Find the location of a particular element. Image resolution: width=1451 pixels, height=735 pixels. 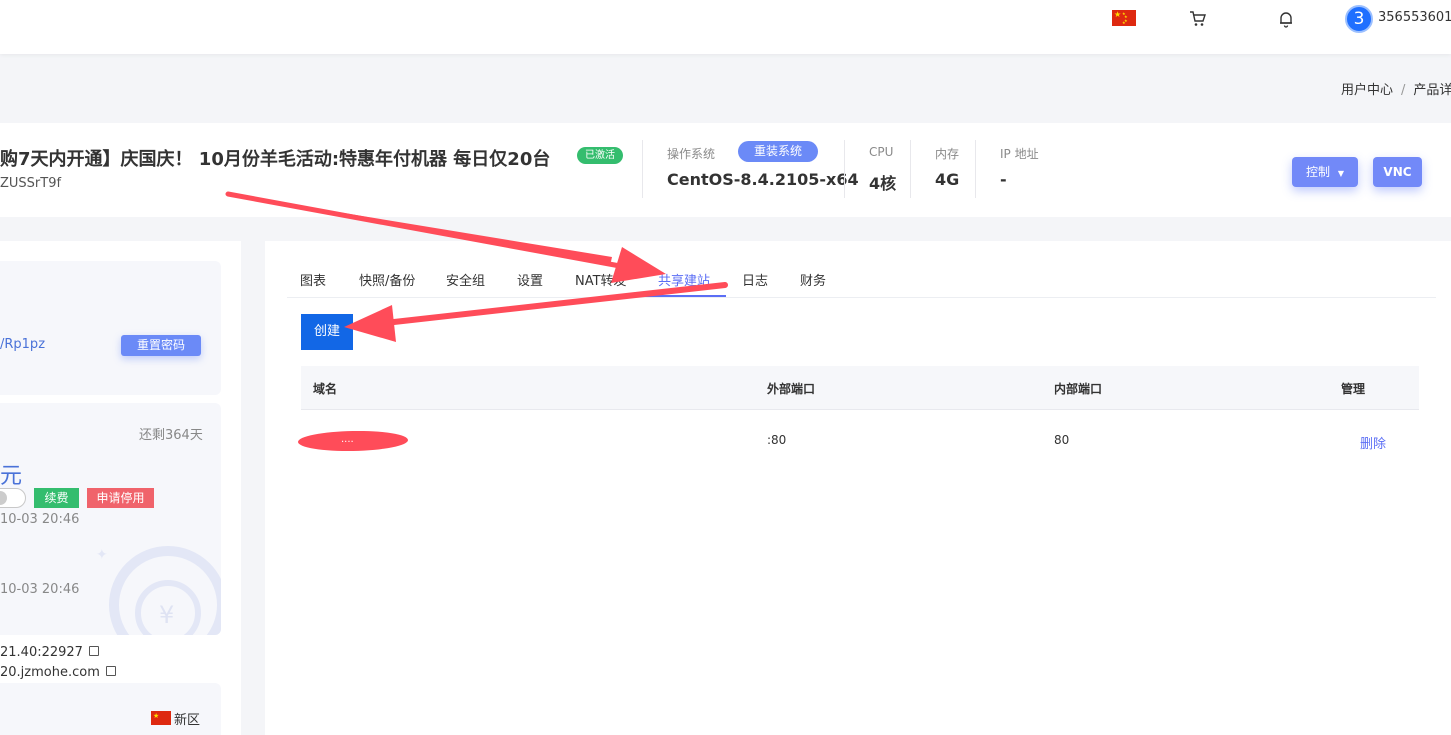

auto-renew-toggle is located at coordinates (13, 498).